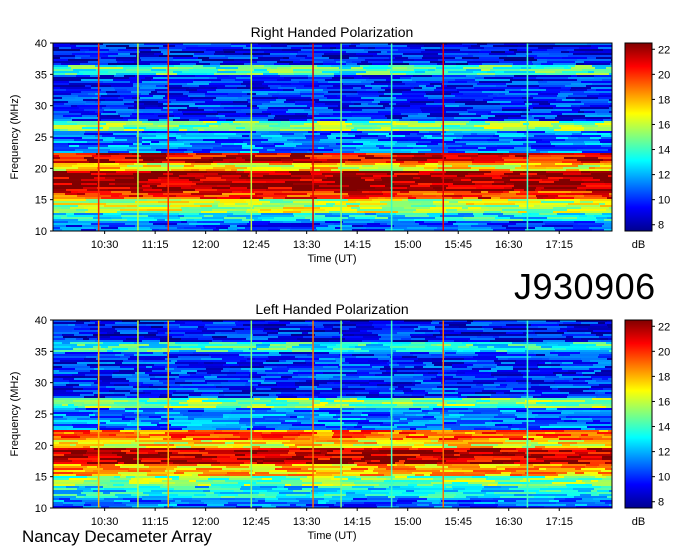  Describe the element at coordinates (331, 309) in the screenshot. I see `panel-title: Left Handed Polarization` at that location.